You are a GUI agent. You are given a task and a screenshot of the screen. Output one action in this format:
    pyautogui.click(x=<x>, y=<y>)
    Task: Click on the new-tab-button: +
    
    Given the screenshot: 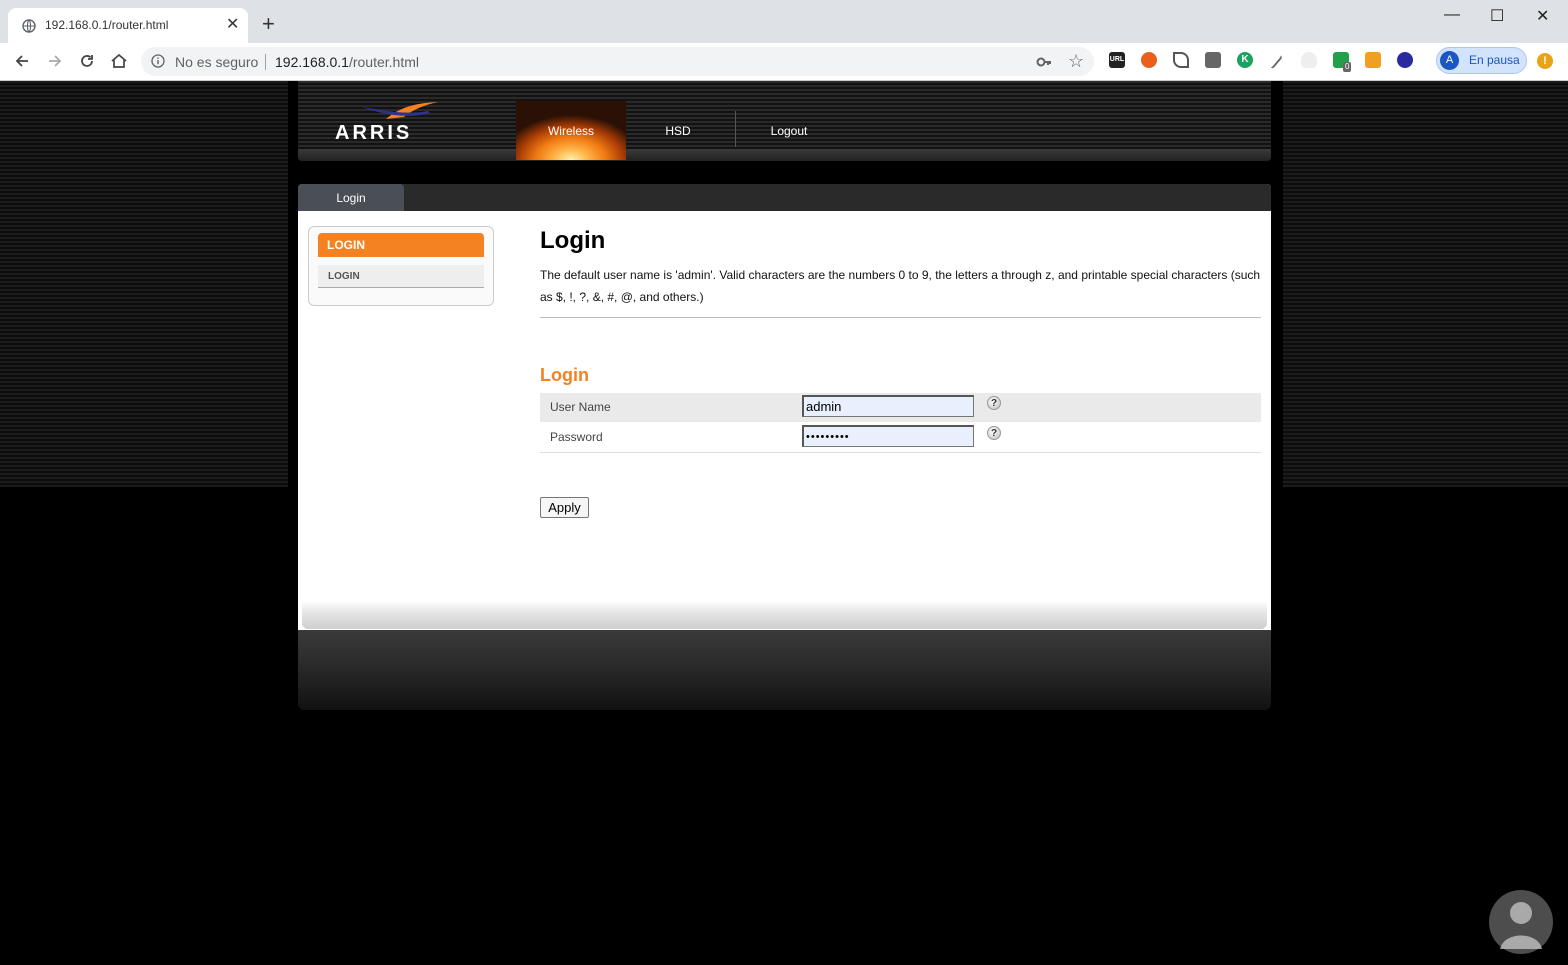 What is the action you would take?
    pyautogui.click(x=268, y=24)
    